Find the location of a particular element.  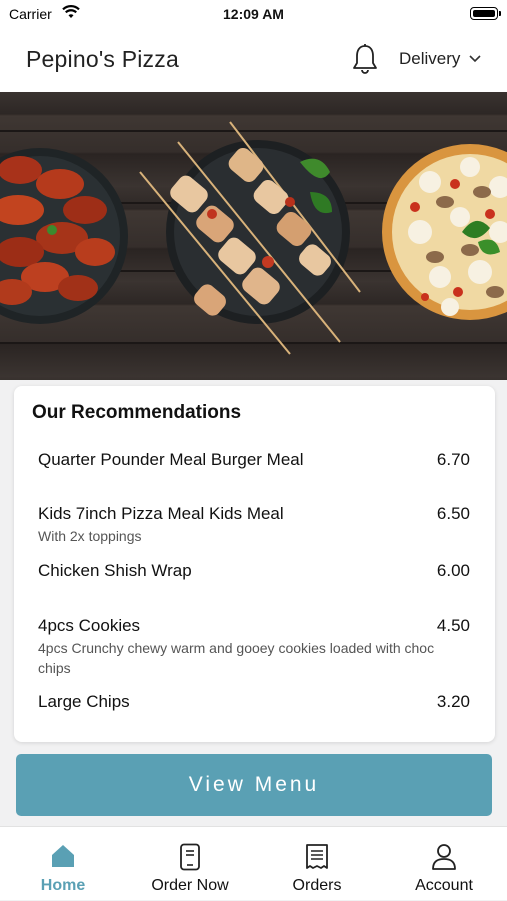

receipt-icon is located at coordinates (317, 856).